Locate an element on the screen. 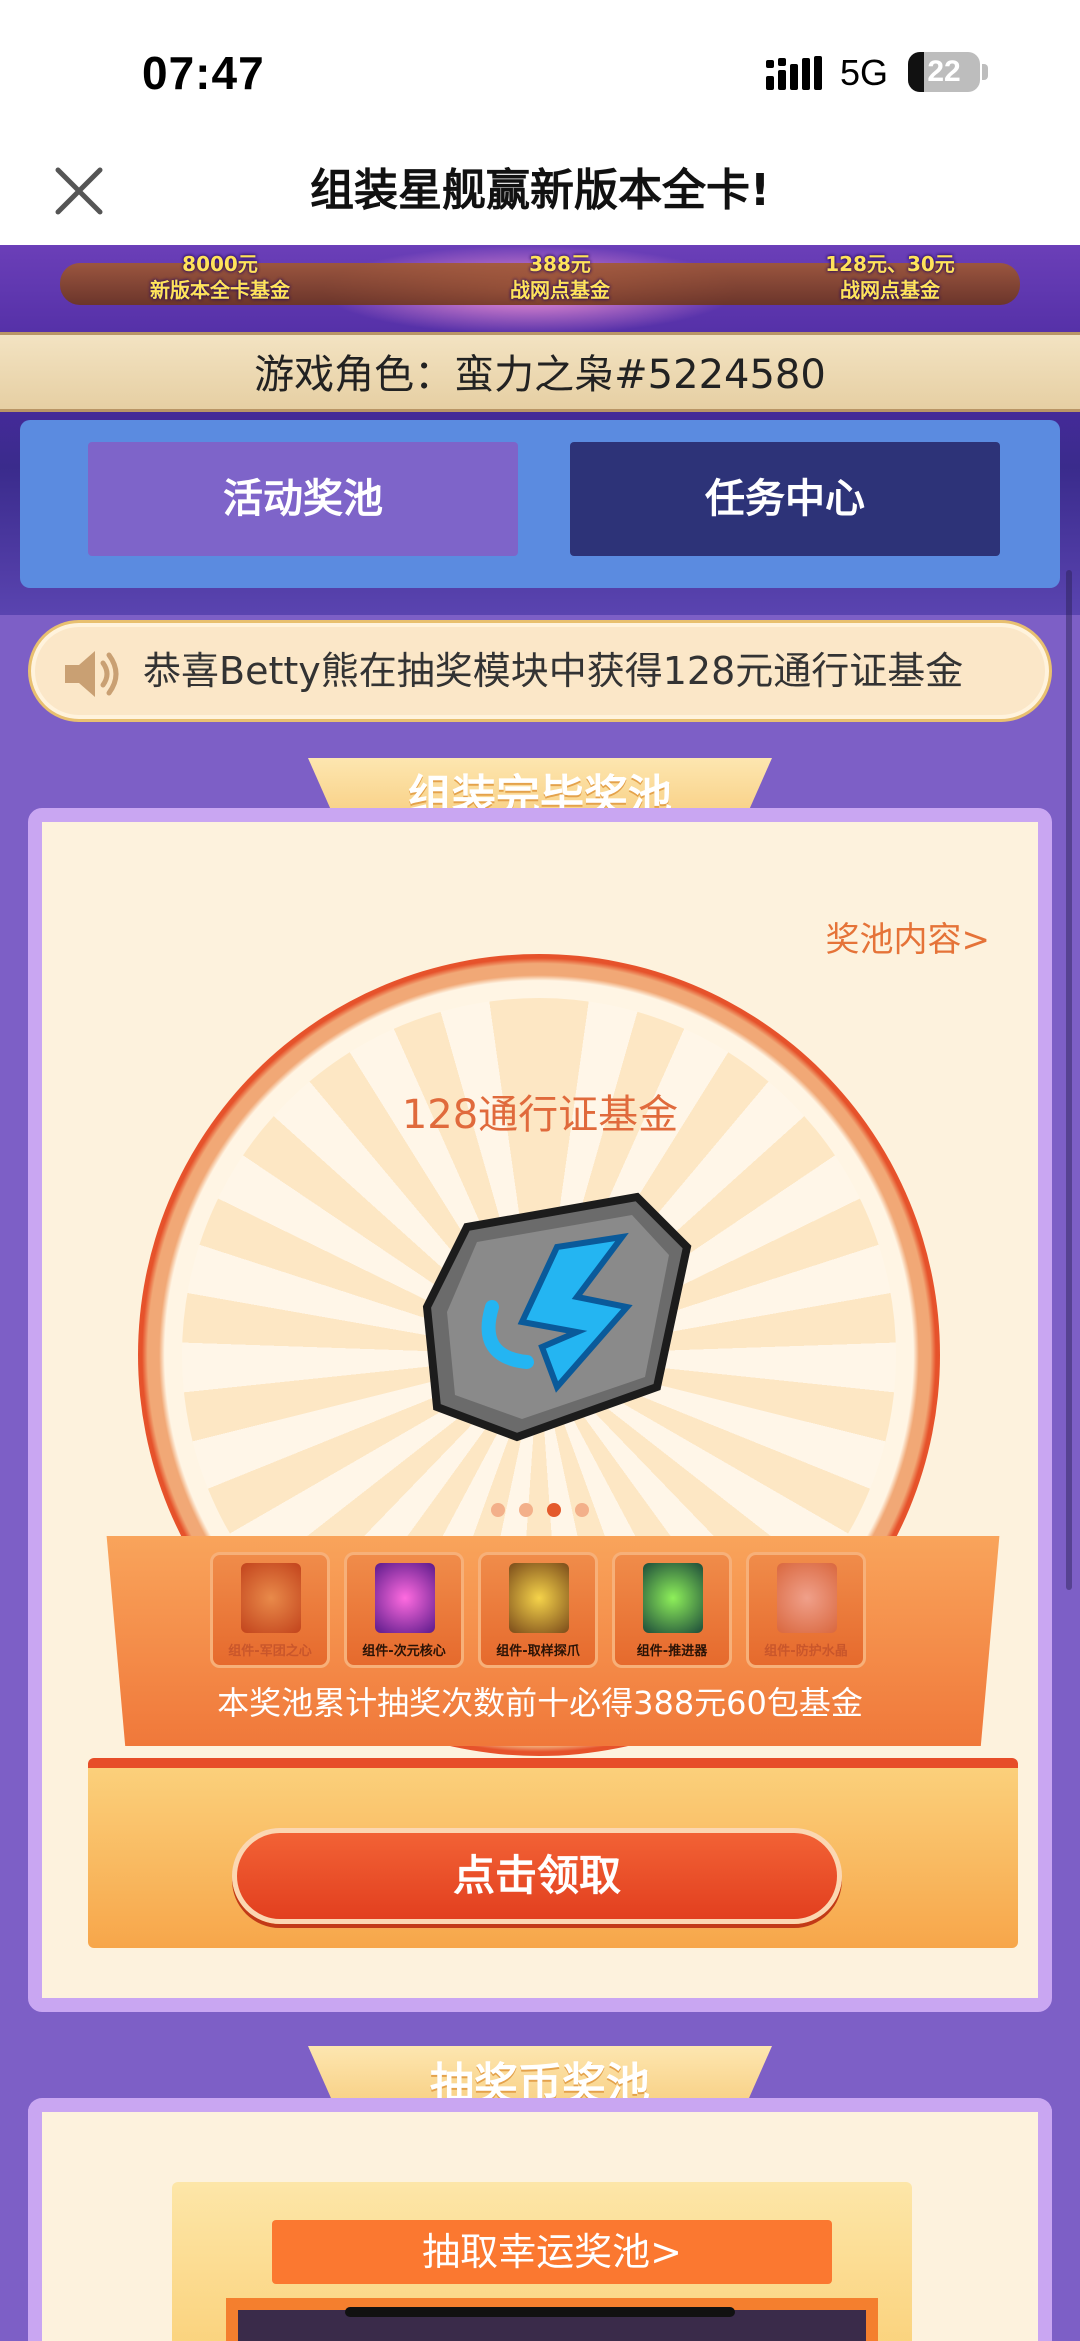 This screenshot has height=2341, width=1080. component-label: 组件-取样探爪 is located at coordinates (538, 1651).